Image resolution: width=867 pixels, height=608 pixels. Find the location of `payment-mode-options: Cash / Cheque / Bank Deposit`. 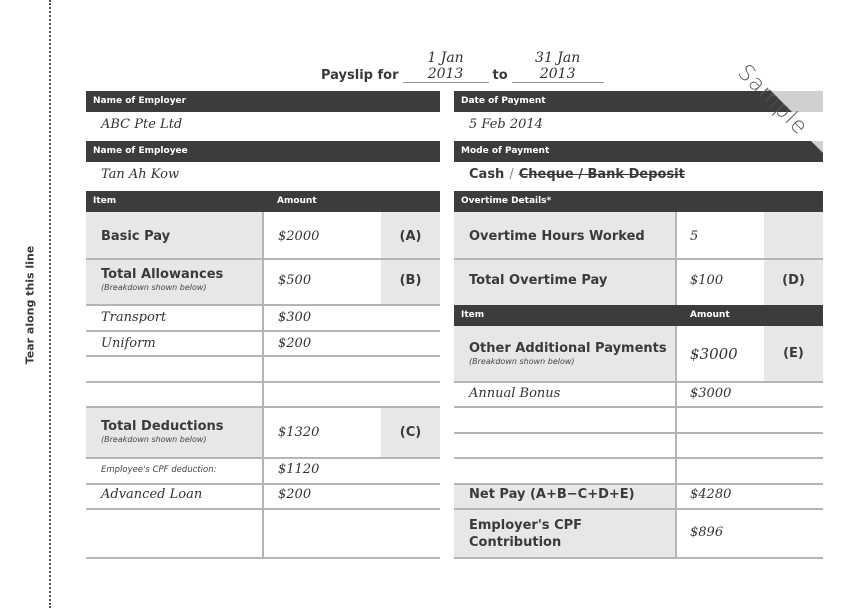

payment-mode-options: Cash / Cheque / Bank Deposit is located at coordinates (577, 174).